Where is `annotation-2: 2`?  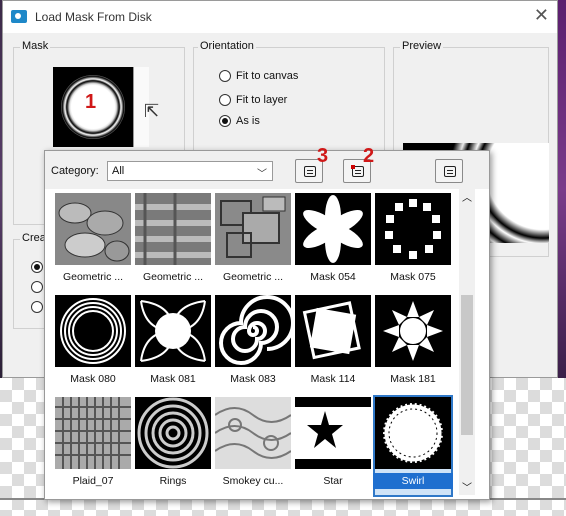 annotation-2: 2 is located at coordinates (369, 156).